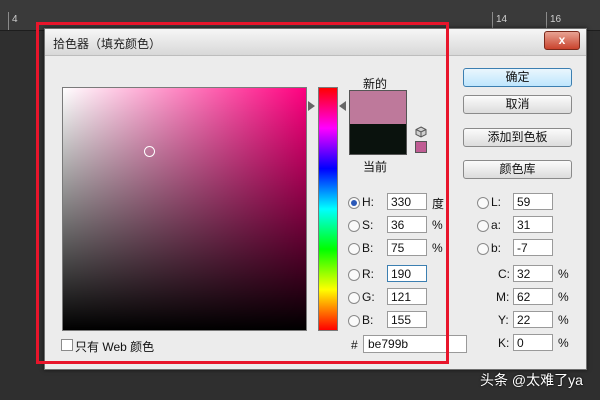  Describe the element at coordinates (533, 319) in the screenshot. I see `yellow-input: 22` at that location.